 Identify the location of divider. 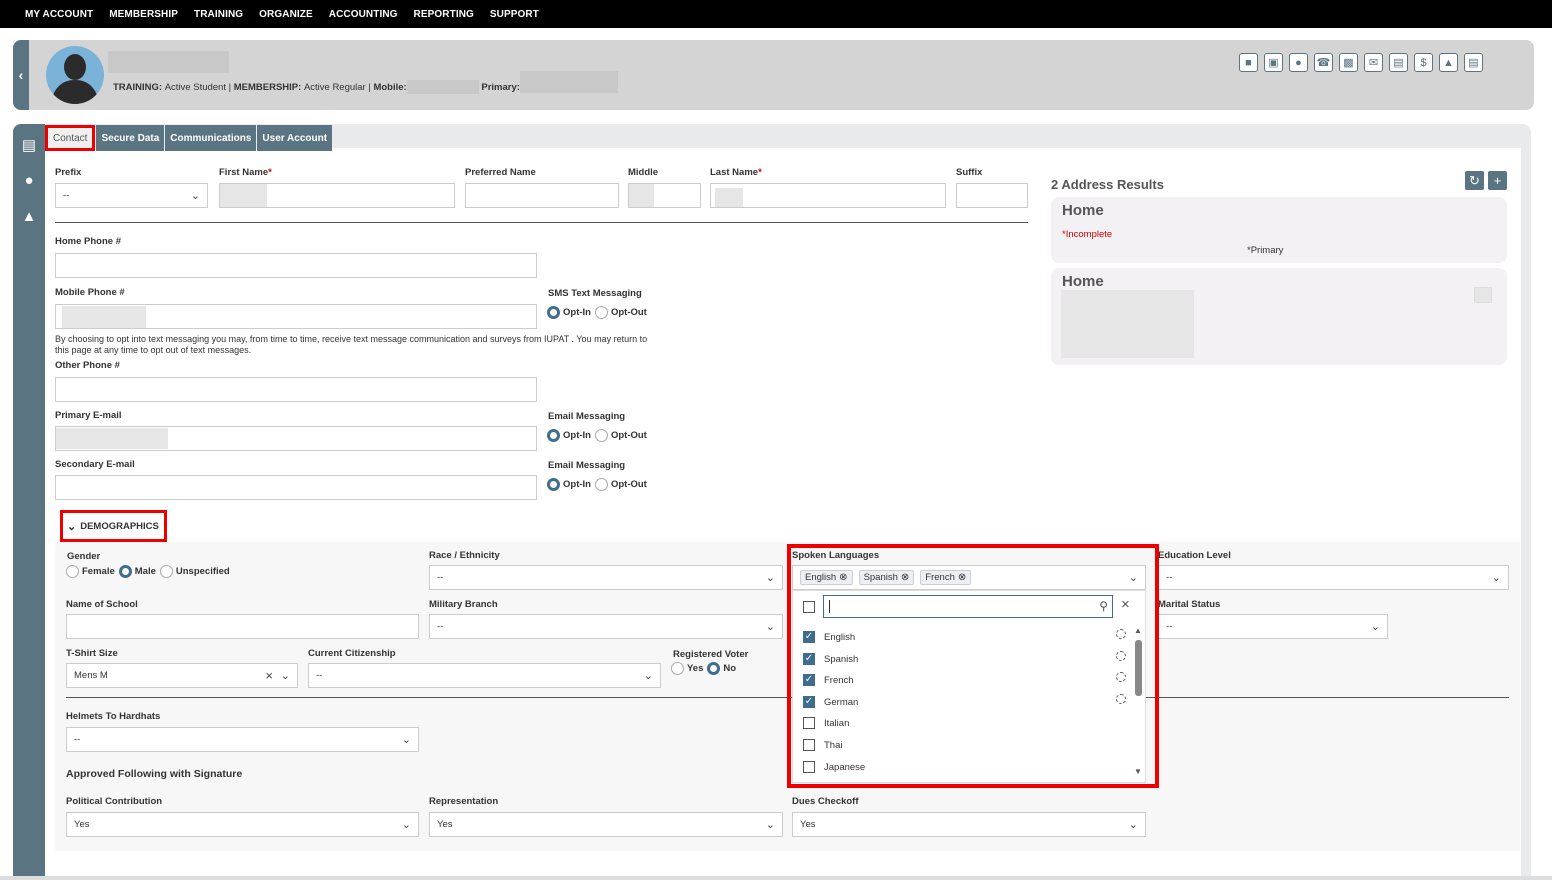
(541, 222).